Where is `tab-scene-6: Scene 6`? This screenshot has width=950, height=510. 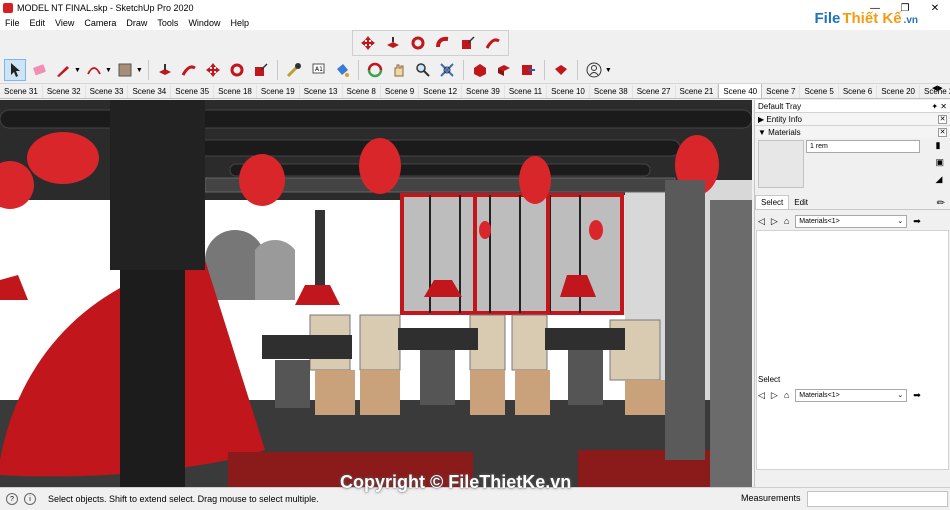
tab-scene-6: Scene 6 is located at coordinates (858, 91).